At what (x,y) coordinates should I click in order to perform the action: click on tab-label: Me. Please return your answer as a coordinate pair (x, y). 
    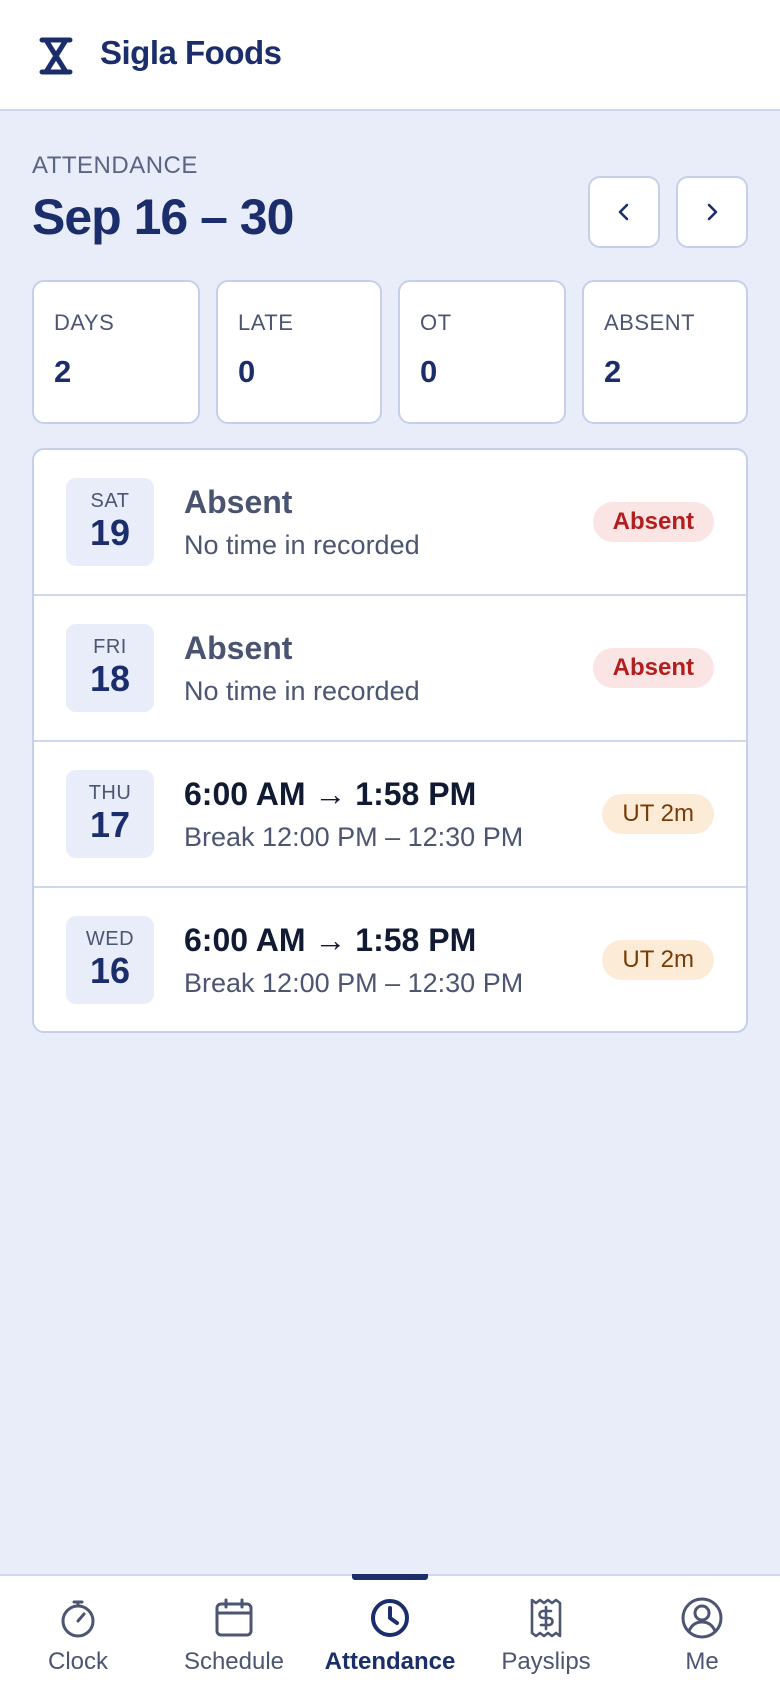
    Looking at the image, I should click on (702, 1661).